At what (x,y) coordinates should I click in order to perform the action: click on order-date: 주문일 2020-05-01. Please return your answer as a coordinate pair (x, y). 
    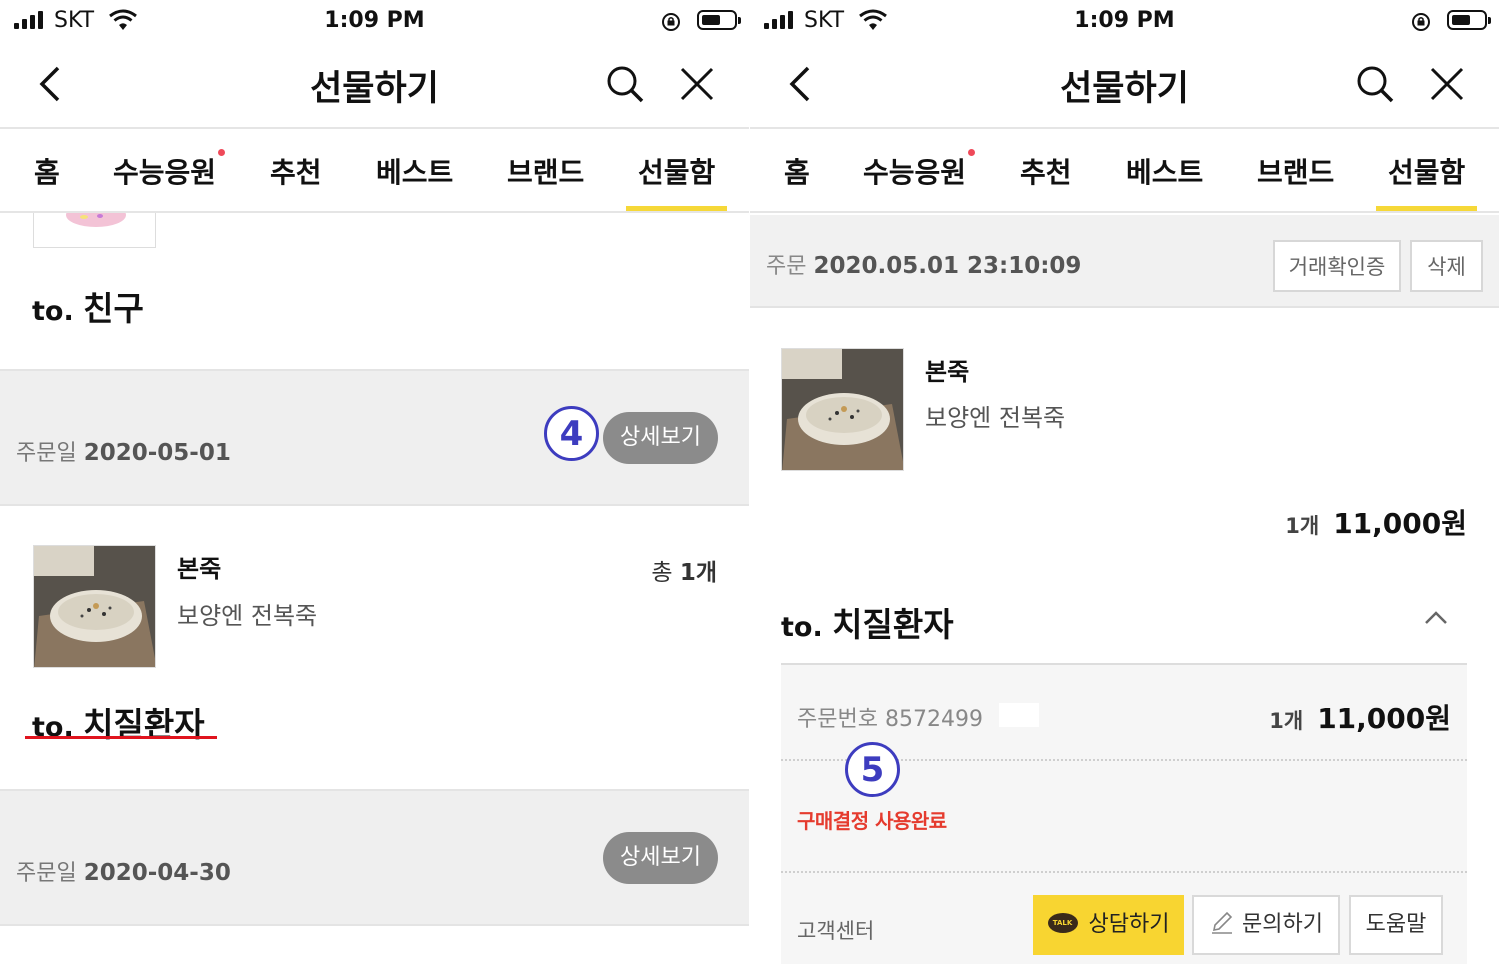
    Looking at the image, I should click on (123, 451).